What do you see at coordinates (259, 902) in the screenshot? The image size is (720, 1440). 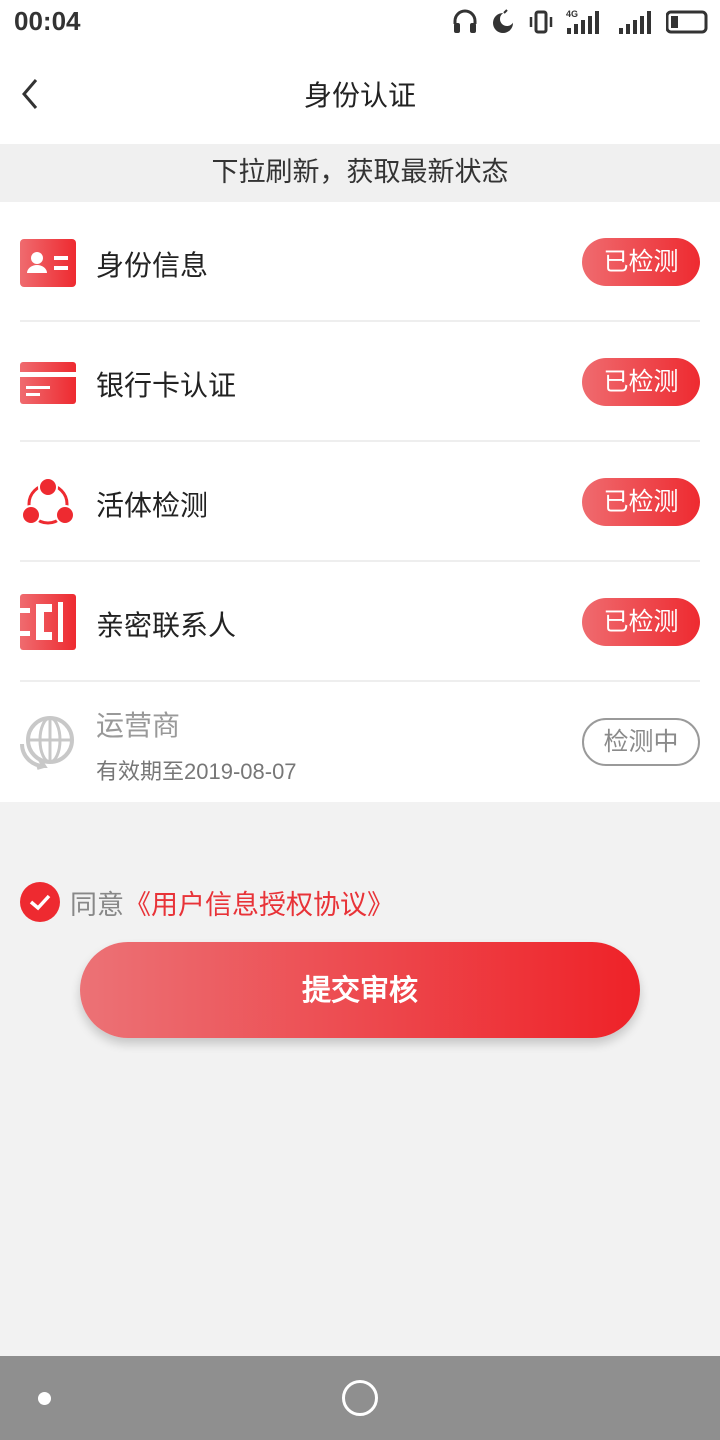 I see `agreement-link: 《用户信息授权协议》` at bounding box center [259, 902].